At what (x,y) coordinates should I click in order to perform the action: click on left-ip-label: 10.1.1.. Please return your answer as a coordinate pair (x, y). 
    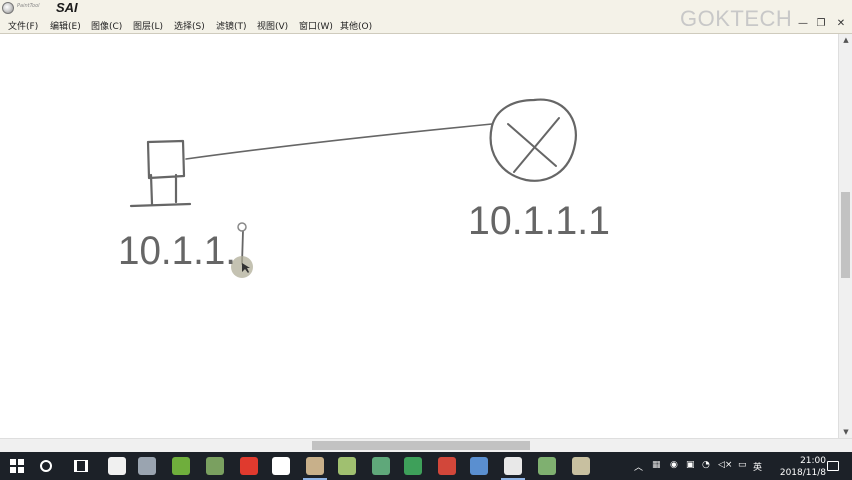
    Looking at the image, I should click on (177, 251).